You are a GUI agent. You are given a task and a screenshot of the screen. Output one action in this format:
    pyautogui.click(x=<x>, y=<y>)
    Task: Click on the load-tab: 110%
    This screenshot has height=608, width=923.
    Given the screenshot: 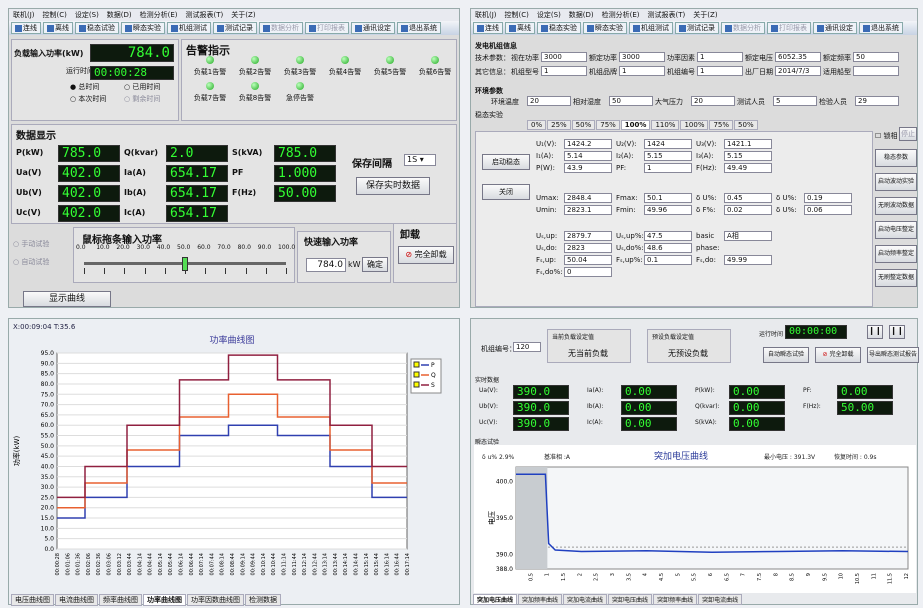 What is the action you would take?
    pyautogui.click(x=665, y=125)
    